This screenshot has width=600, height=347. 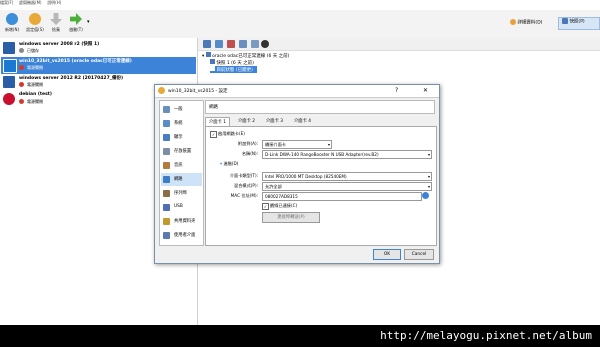 I want to click on restore-snapshot-icon, so click(x=219, y=44).